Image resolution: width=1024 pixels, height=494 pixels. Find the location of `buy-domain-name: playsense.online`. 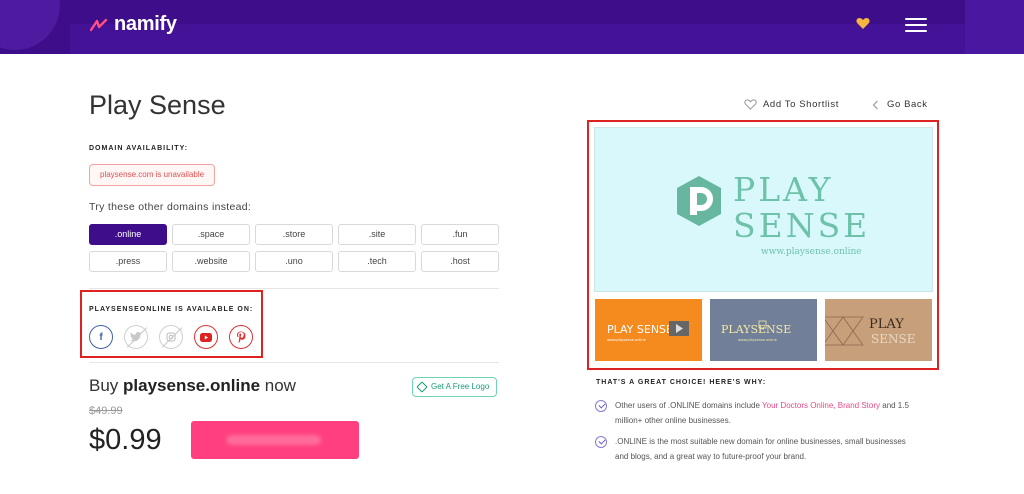

buy-domain-name: playsense.online is located at coordinates (192, 385).